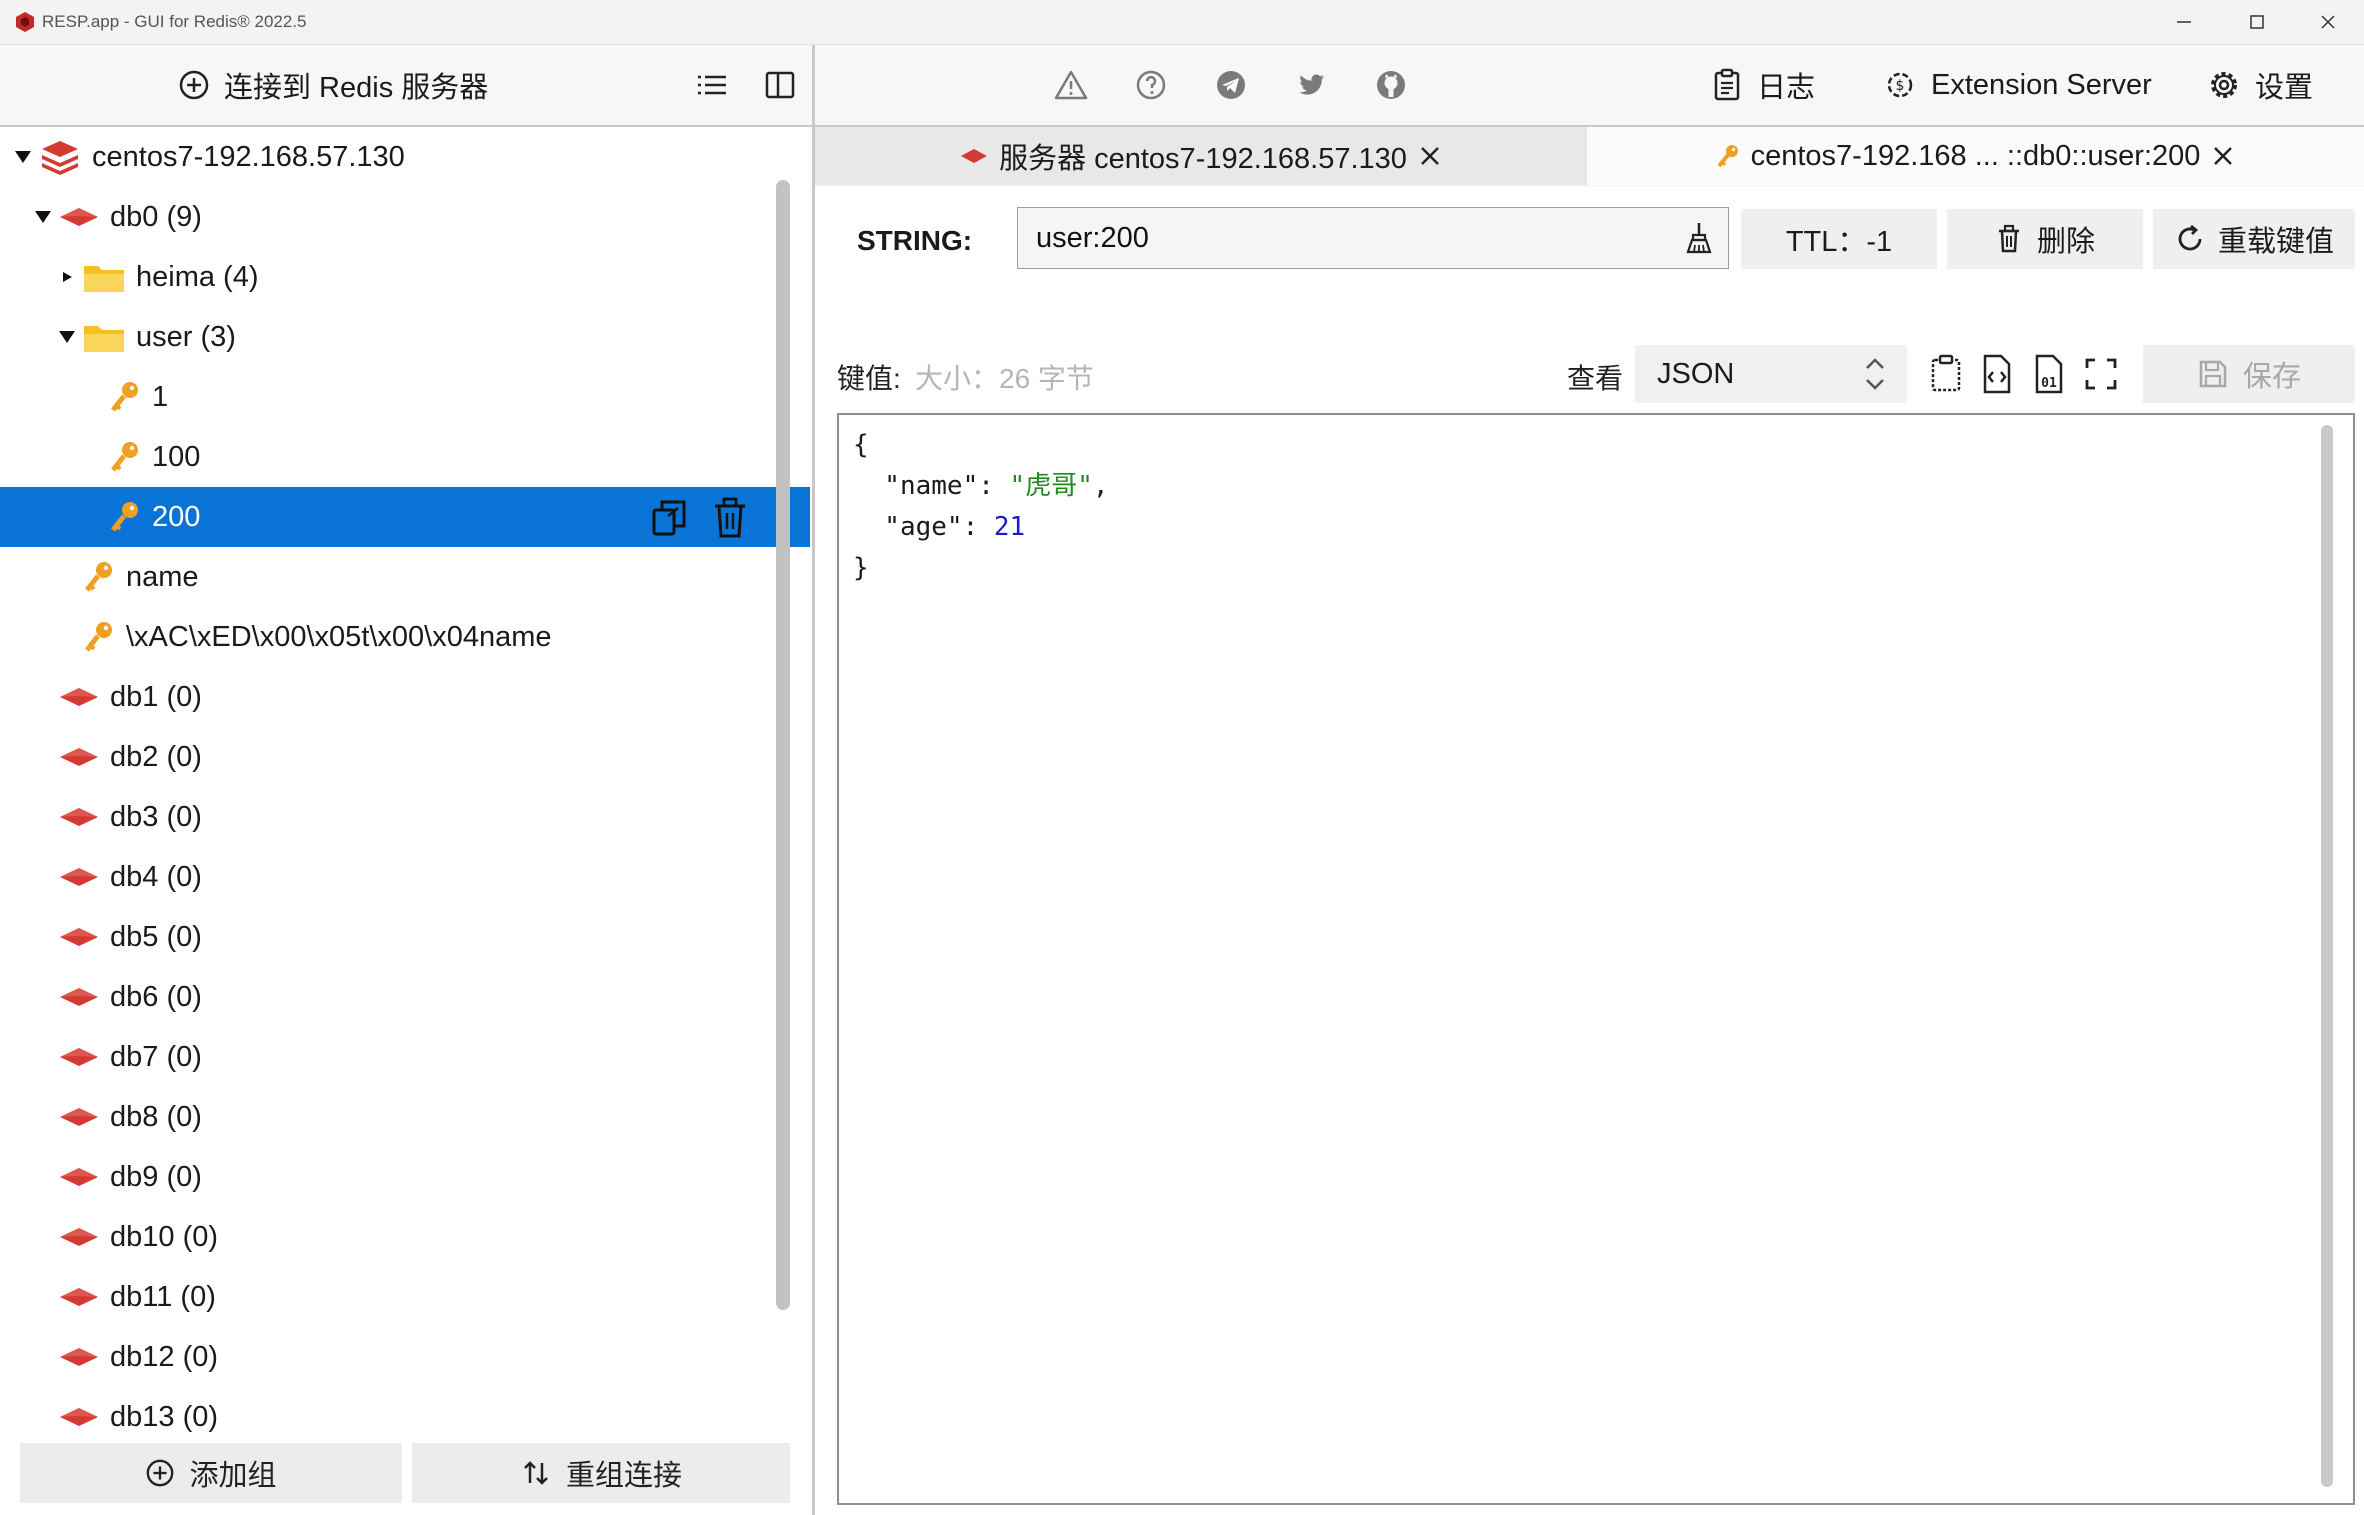  What do you see at coordinates (405, 817) in the screenshot?
I see `tree-item: db3 (0)` at bounding box center [405, 817].